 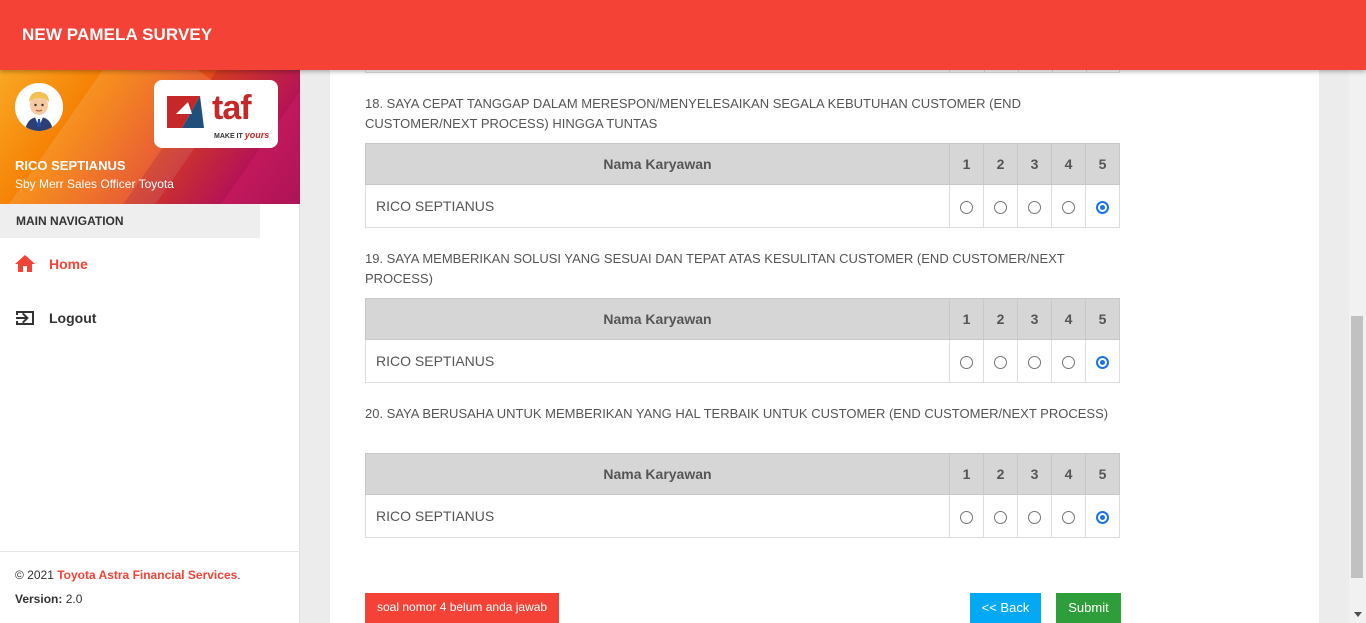 I want to click on logo-tagline: MAKE IT yours, so click(x=242, y=135).